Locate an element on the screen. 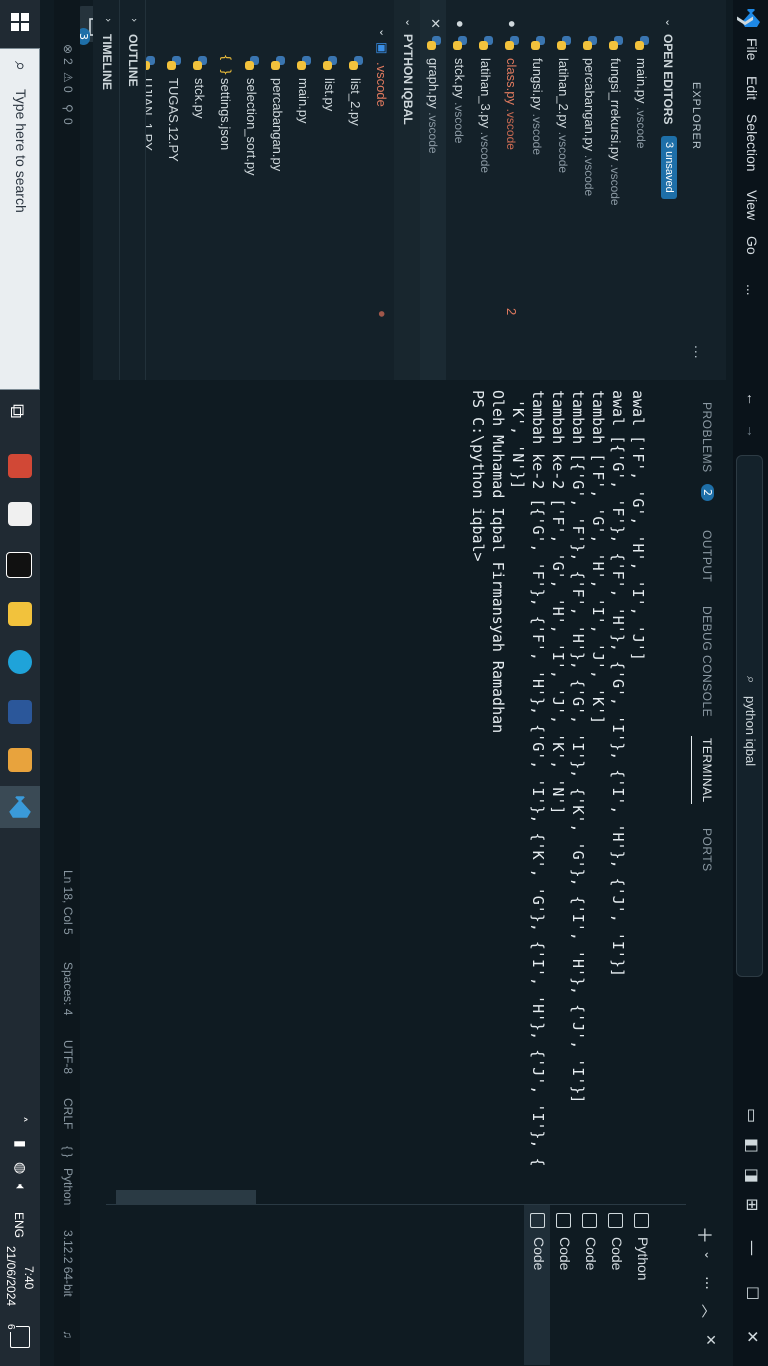  terminal-line: awal ['F', 'G', 'H', 'I', 'J'] is located at coordinates (638, 525).